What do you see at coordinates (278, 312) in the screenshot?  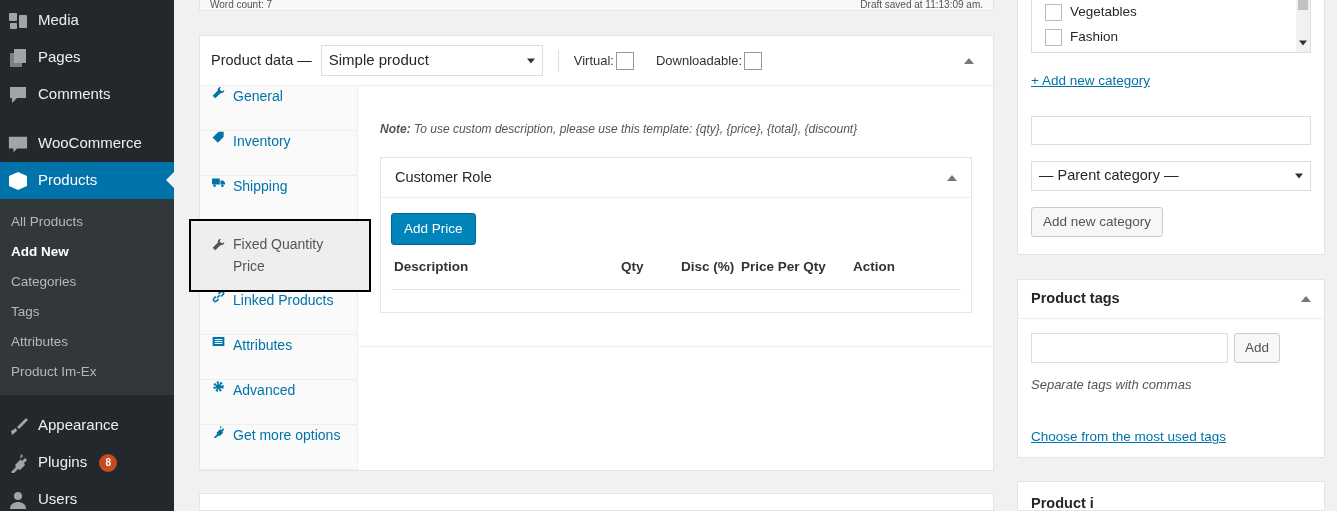 I see `product-data-tab: Linked Products` at bounding box center [278, 312].